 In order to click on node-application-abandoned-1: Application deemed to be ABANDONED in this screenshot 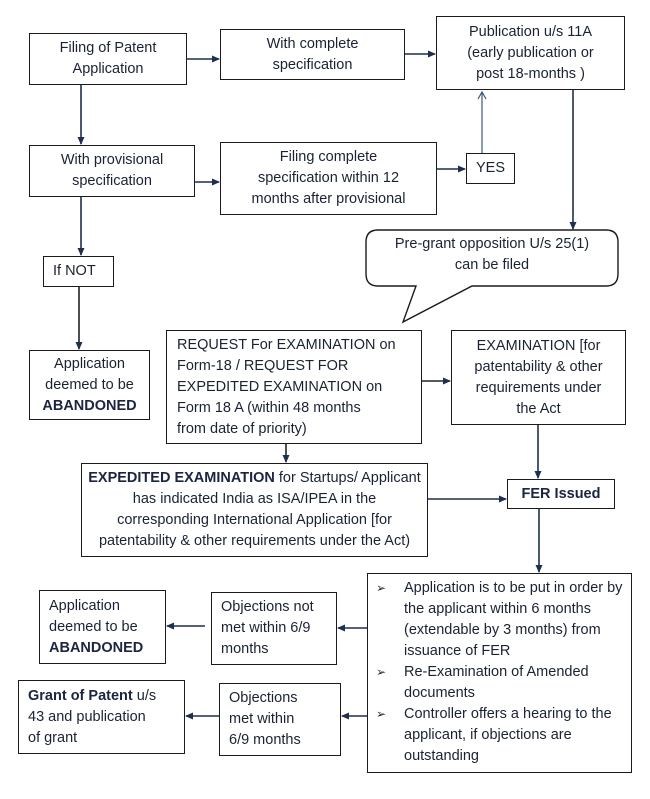, I will do `click(89, 385)`.